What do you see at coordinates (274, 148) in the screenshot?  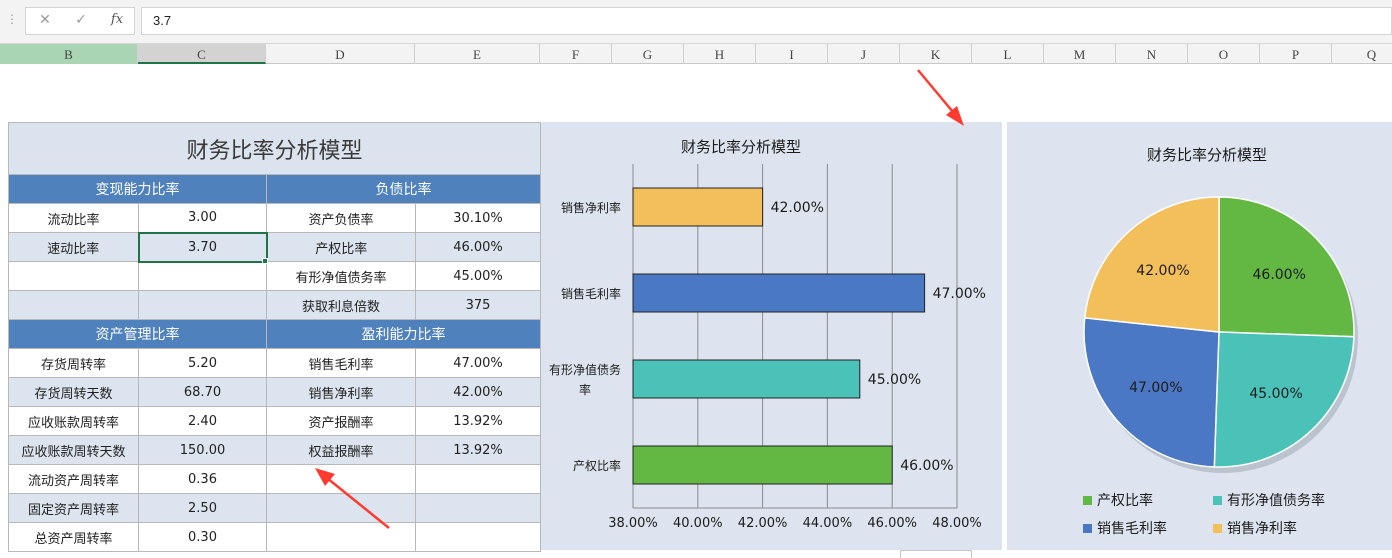 I see `table-title: 财务比率分析模型` at bounding box center [274, 148].